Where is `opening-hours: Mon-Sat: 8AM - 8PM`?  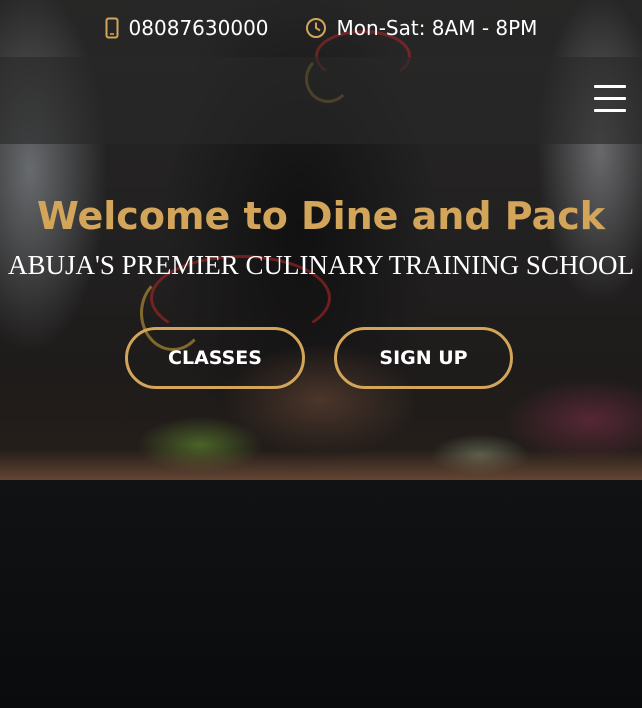 opening-hours: Mon-Sat: 8AM - 8PM is located at coordinates (421, 28).